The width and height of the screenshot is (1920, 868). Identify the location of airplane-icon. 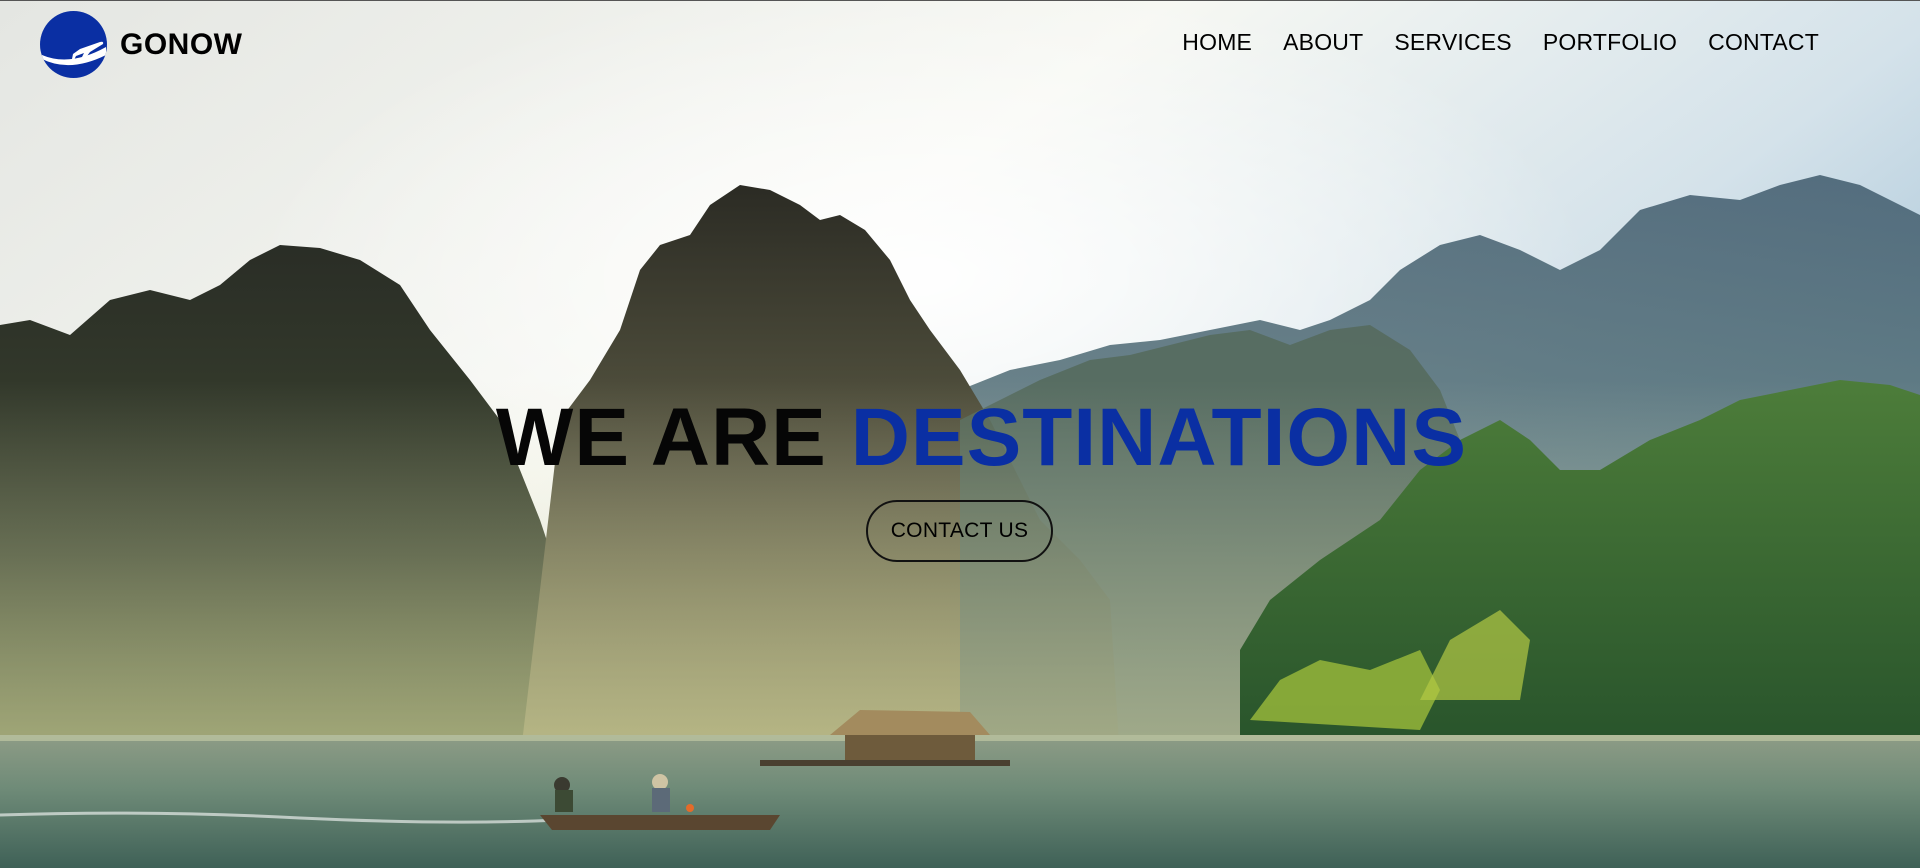
(73, 44).